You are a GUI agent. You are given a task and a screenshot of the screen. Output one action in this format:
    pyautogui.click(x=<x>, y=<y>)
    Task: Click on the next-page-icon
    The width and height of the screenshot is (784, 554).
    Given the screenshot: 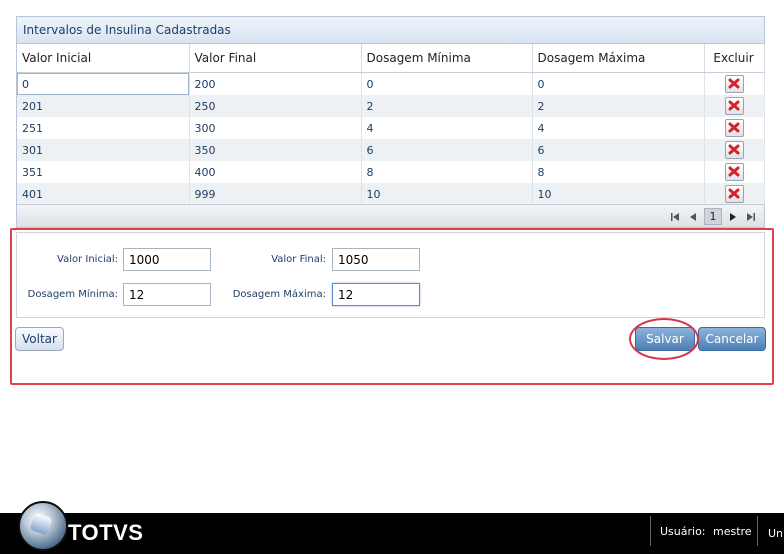 What is the action you would take?
    pyautogui.click(x=733, y=216)
    